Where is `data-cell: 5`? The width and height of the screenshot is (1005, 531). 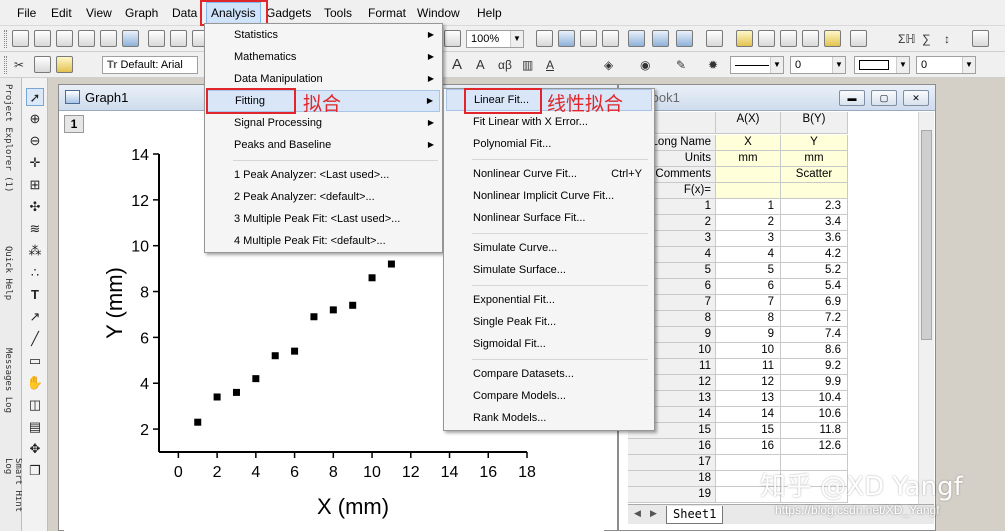 data-cell: 5 is located at coordinates (748, 271).